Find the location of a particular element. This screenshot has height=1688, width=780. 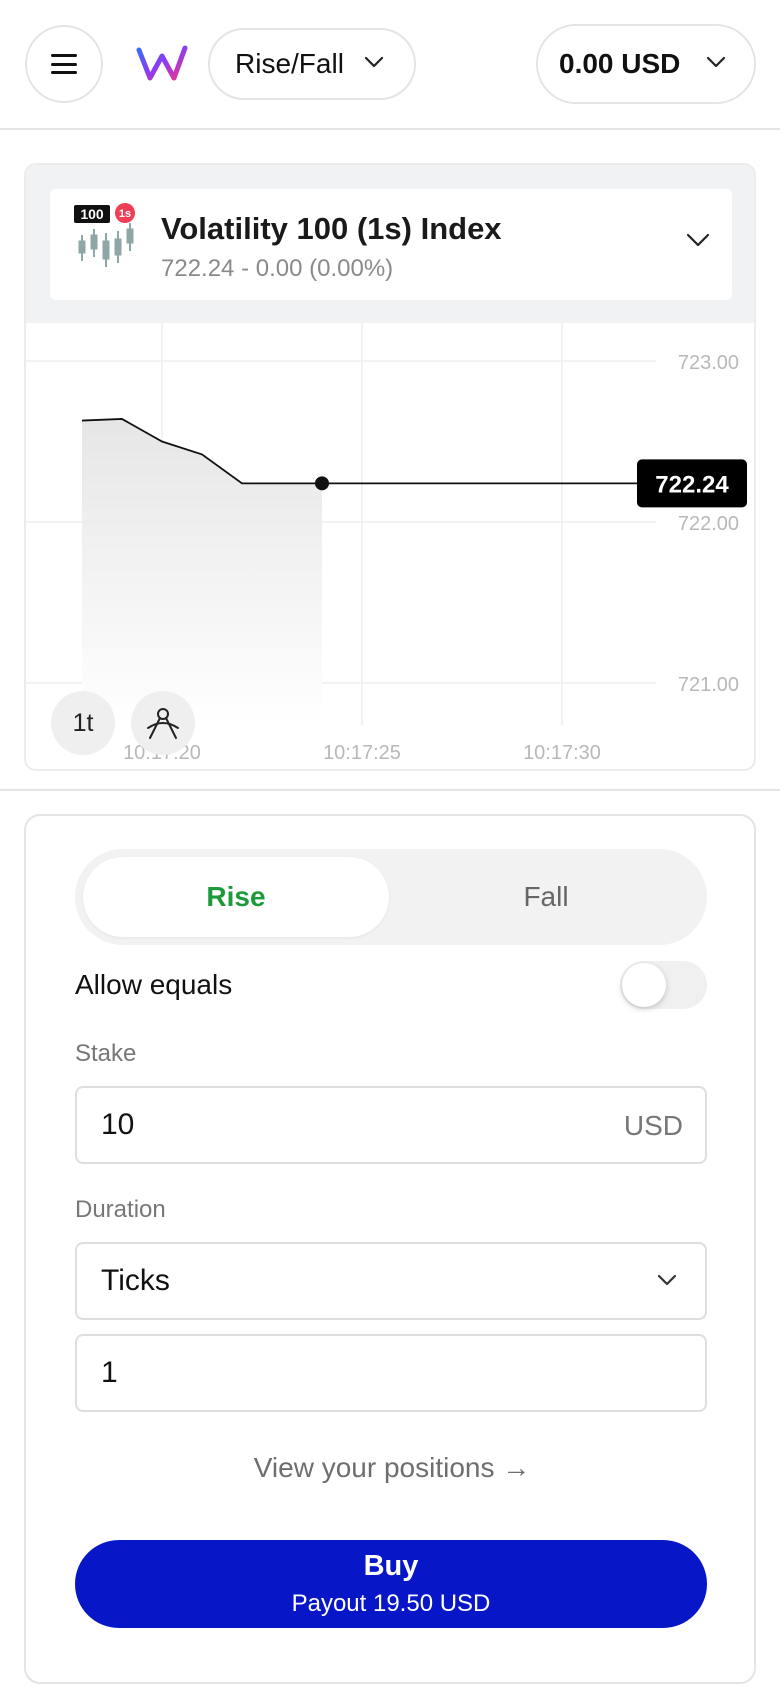

trade-type-label: Rise/Fall is located at coordinates (289, 63).